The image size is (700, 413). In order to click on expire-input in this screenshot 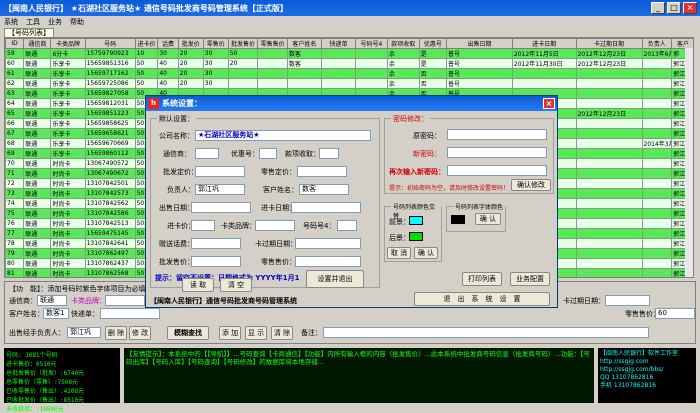, I will do `click(328, 243)`.